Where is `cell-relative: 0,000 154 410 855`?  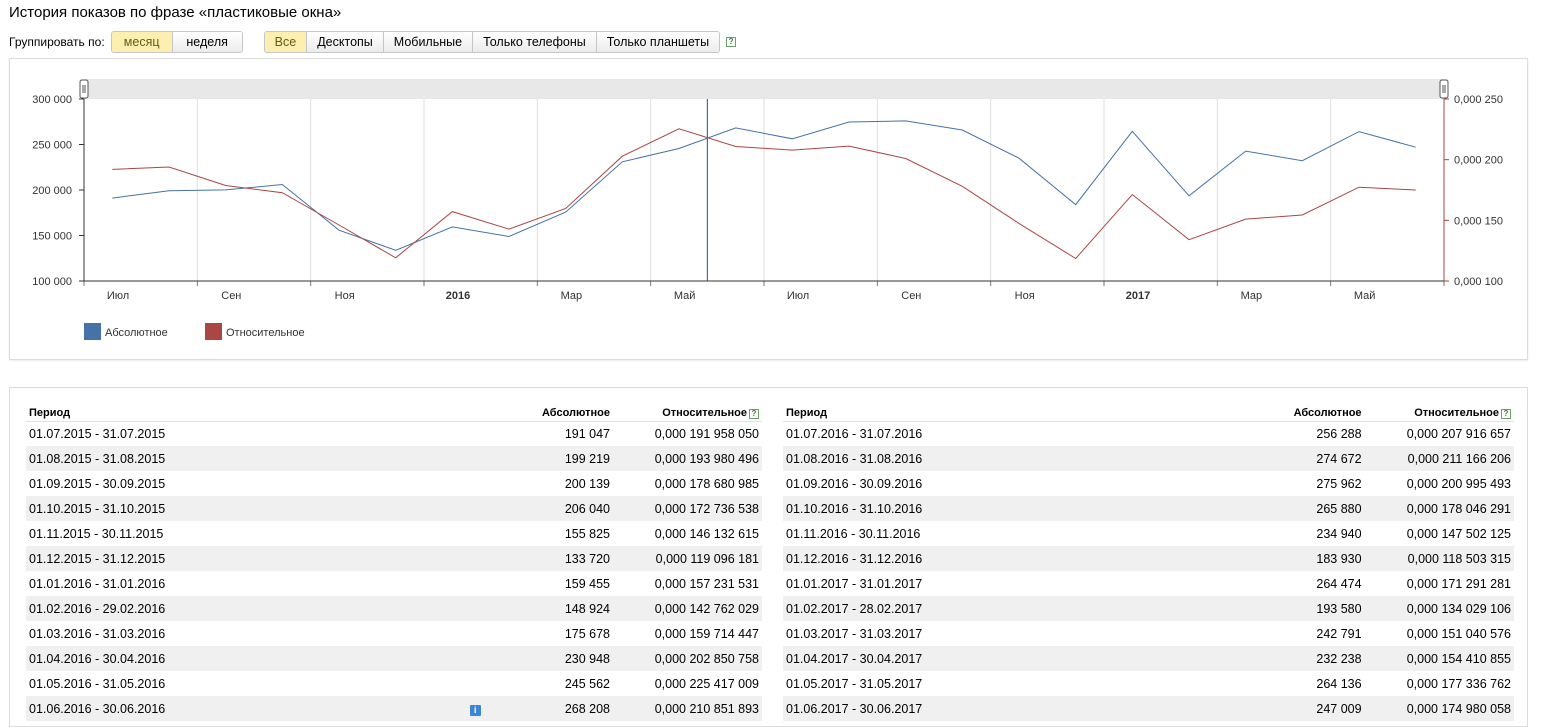
cell-relative: 0,000 154 410 855 is located at coordinates (1439, 658).